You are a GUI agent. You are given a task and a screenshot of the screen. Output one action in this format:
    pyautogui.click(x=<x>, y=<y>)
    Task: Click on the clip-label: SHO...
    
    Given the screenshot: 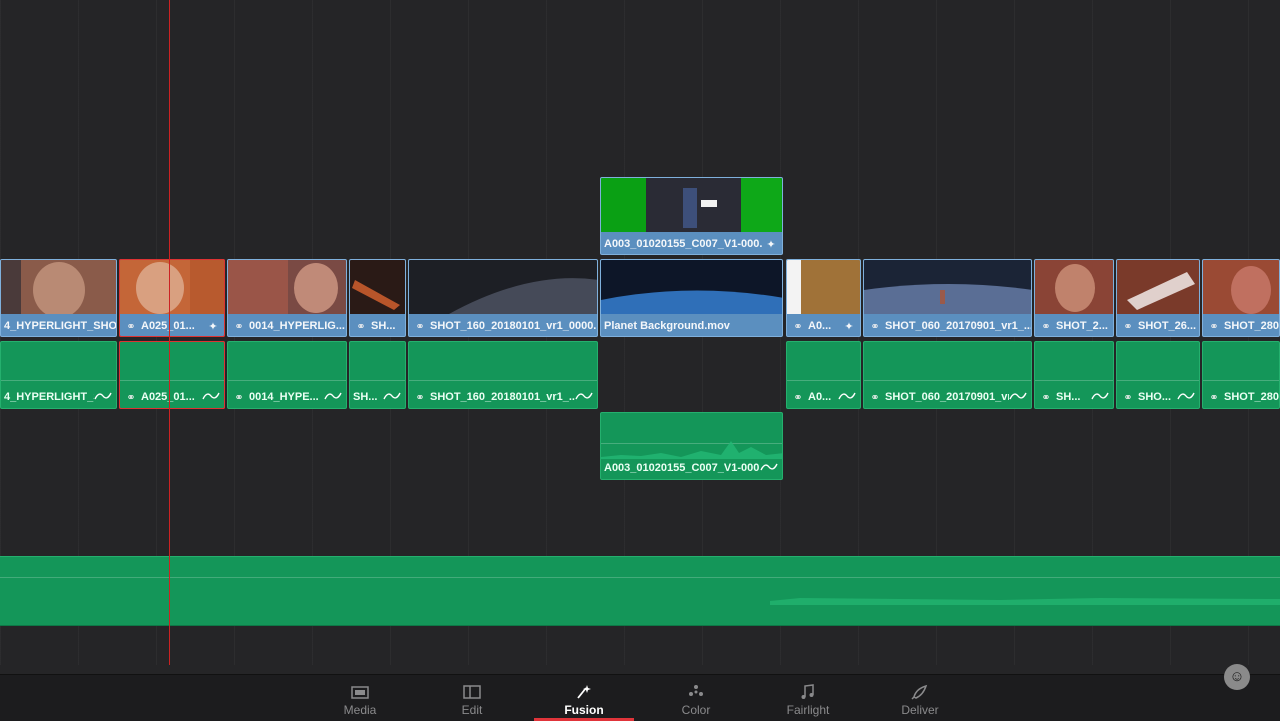 What is the action you would take?
    pyautogui.click(x=1155, y=397)
    